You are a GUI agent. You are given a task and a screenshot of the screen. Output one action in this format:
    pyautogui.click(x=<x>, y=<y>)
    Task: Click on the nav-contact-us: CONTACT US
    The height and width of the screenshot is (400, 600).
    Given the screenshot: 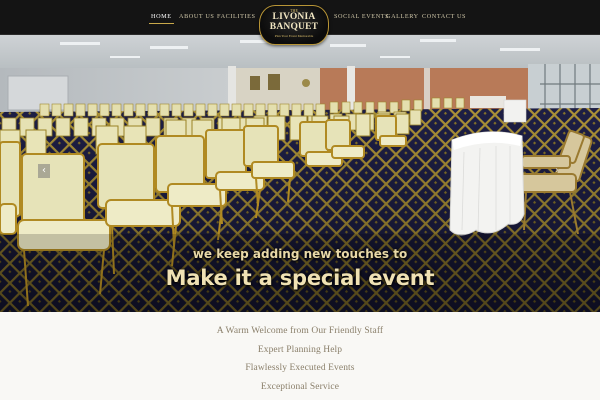 What is the action you would take?
    pyautogui.click(x=444, y=16)
    